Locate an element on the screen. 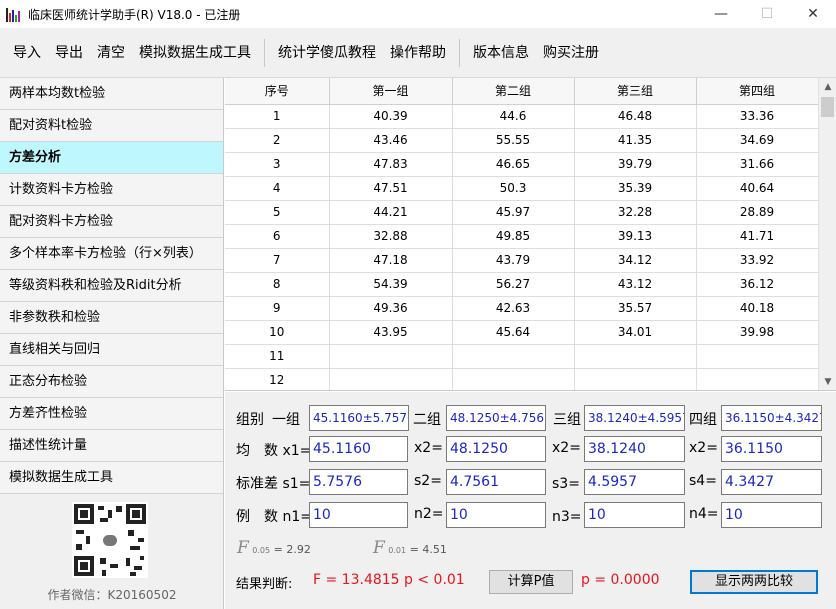  cell-group-2: 45.97 is located at coordinates (513, 212).